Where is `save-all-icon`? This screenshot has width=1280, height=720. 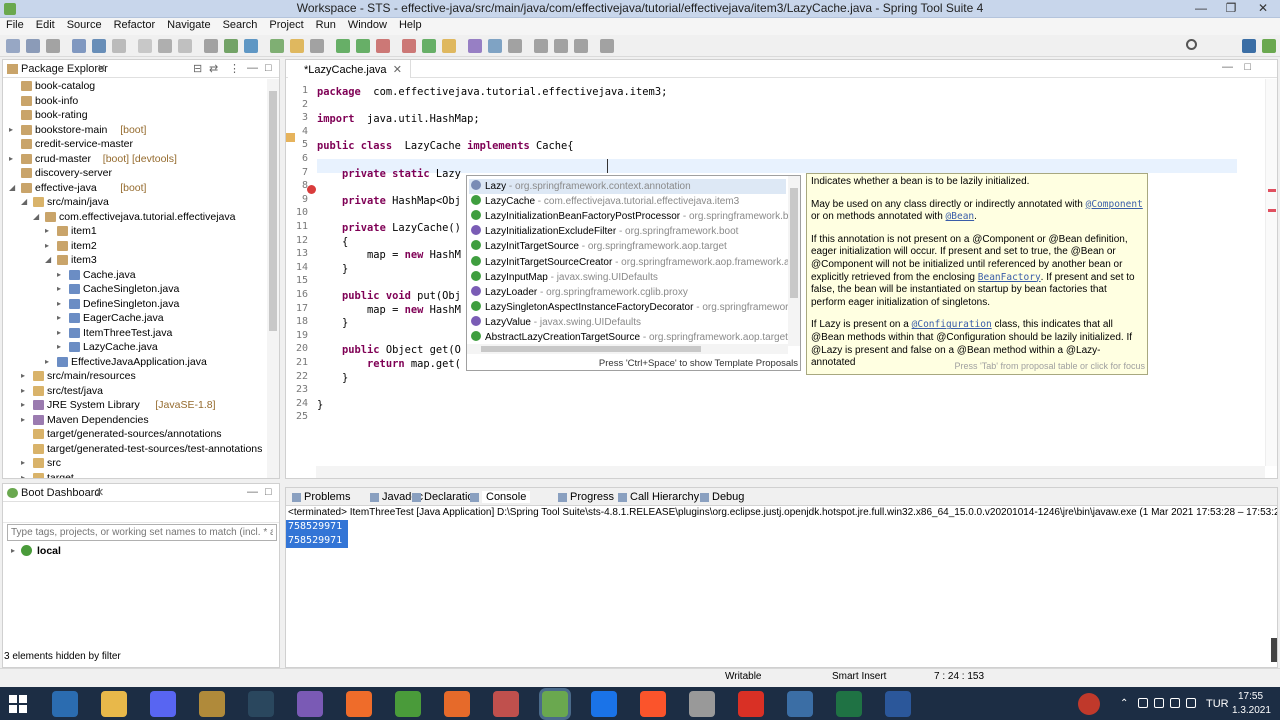 save-all-icon is located at coordinates (53, 46).